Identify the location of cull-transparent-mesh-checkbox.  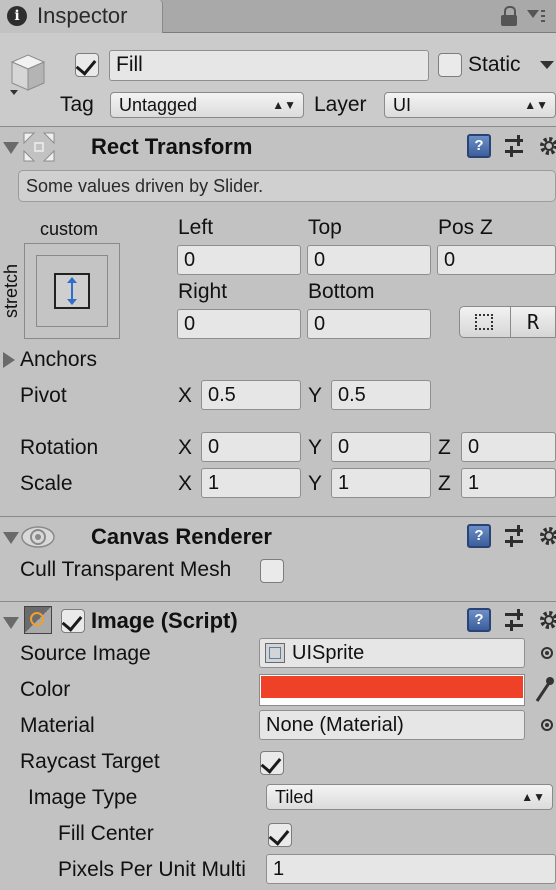
(272, 571).